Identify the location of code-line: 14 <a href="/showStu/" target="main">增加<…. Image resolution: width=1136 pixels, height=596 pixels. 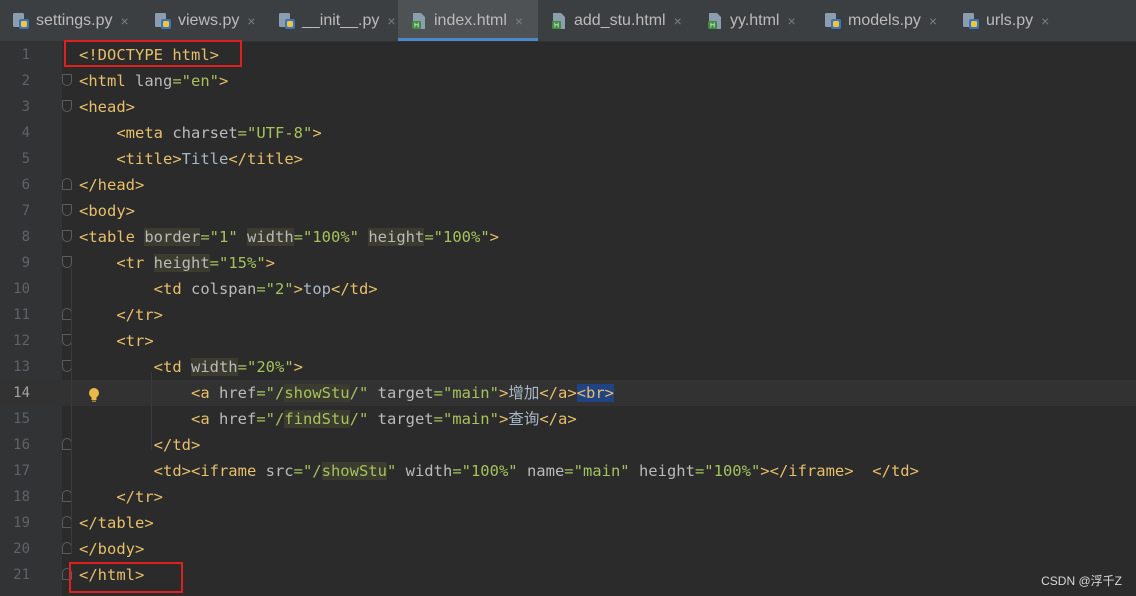
(568, 393).